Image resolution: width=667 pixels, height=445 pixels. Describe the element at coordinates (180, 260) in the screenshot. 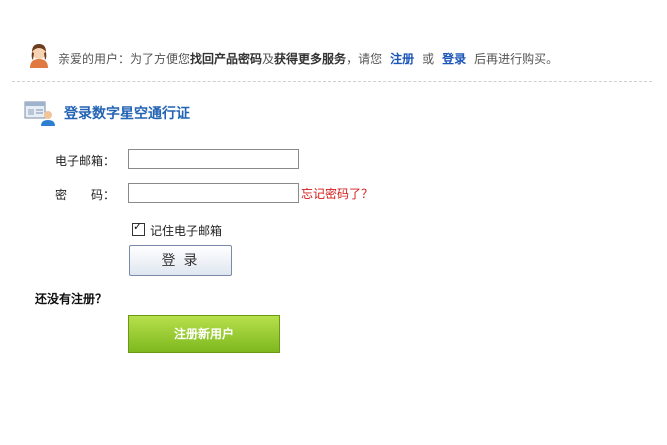

I see `login-button: 登录` at that location.